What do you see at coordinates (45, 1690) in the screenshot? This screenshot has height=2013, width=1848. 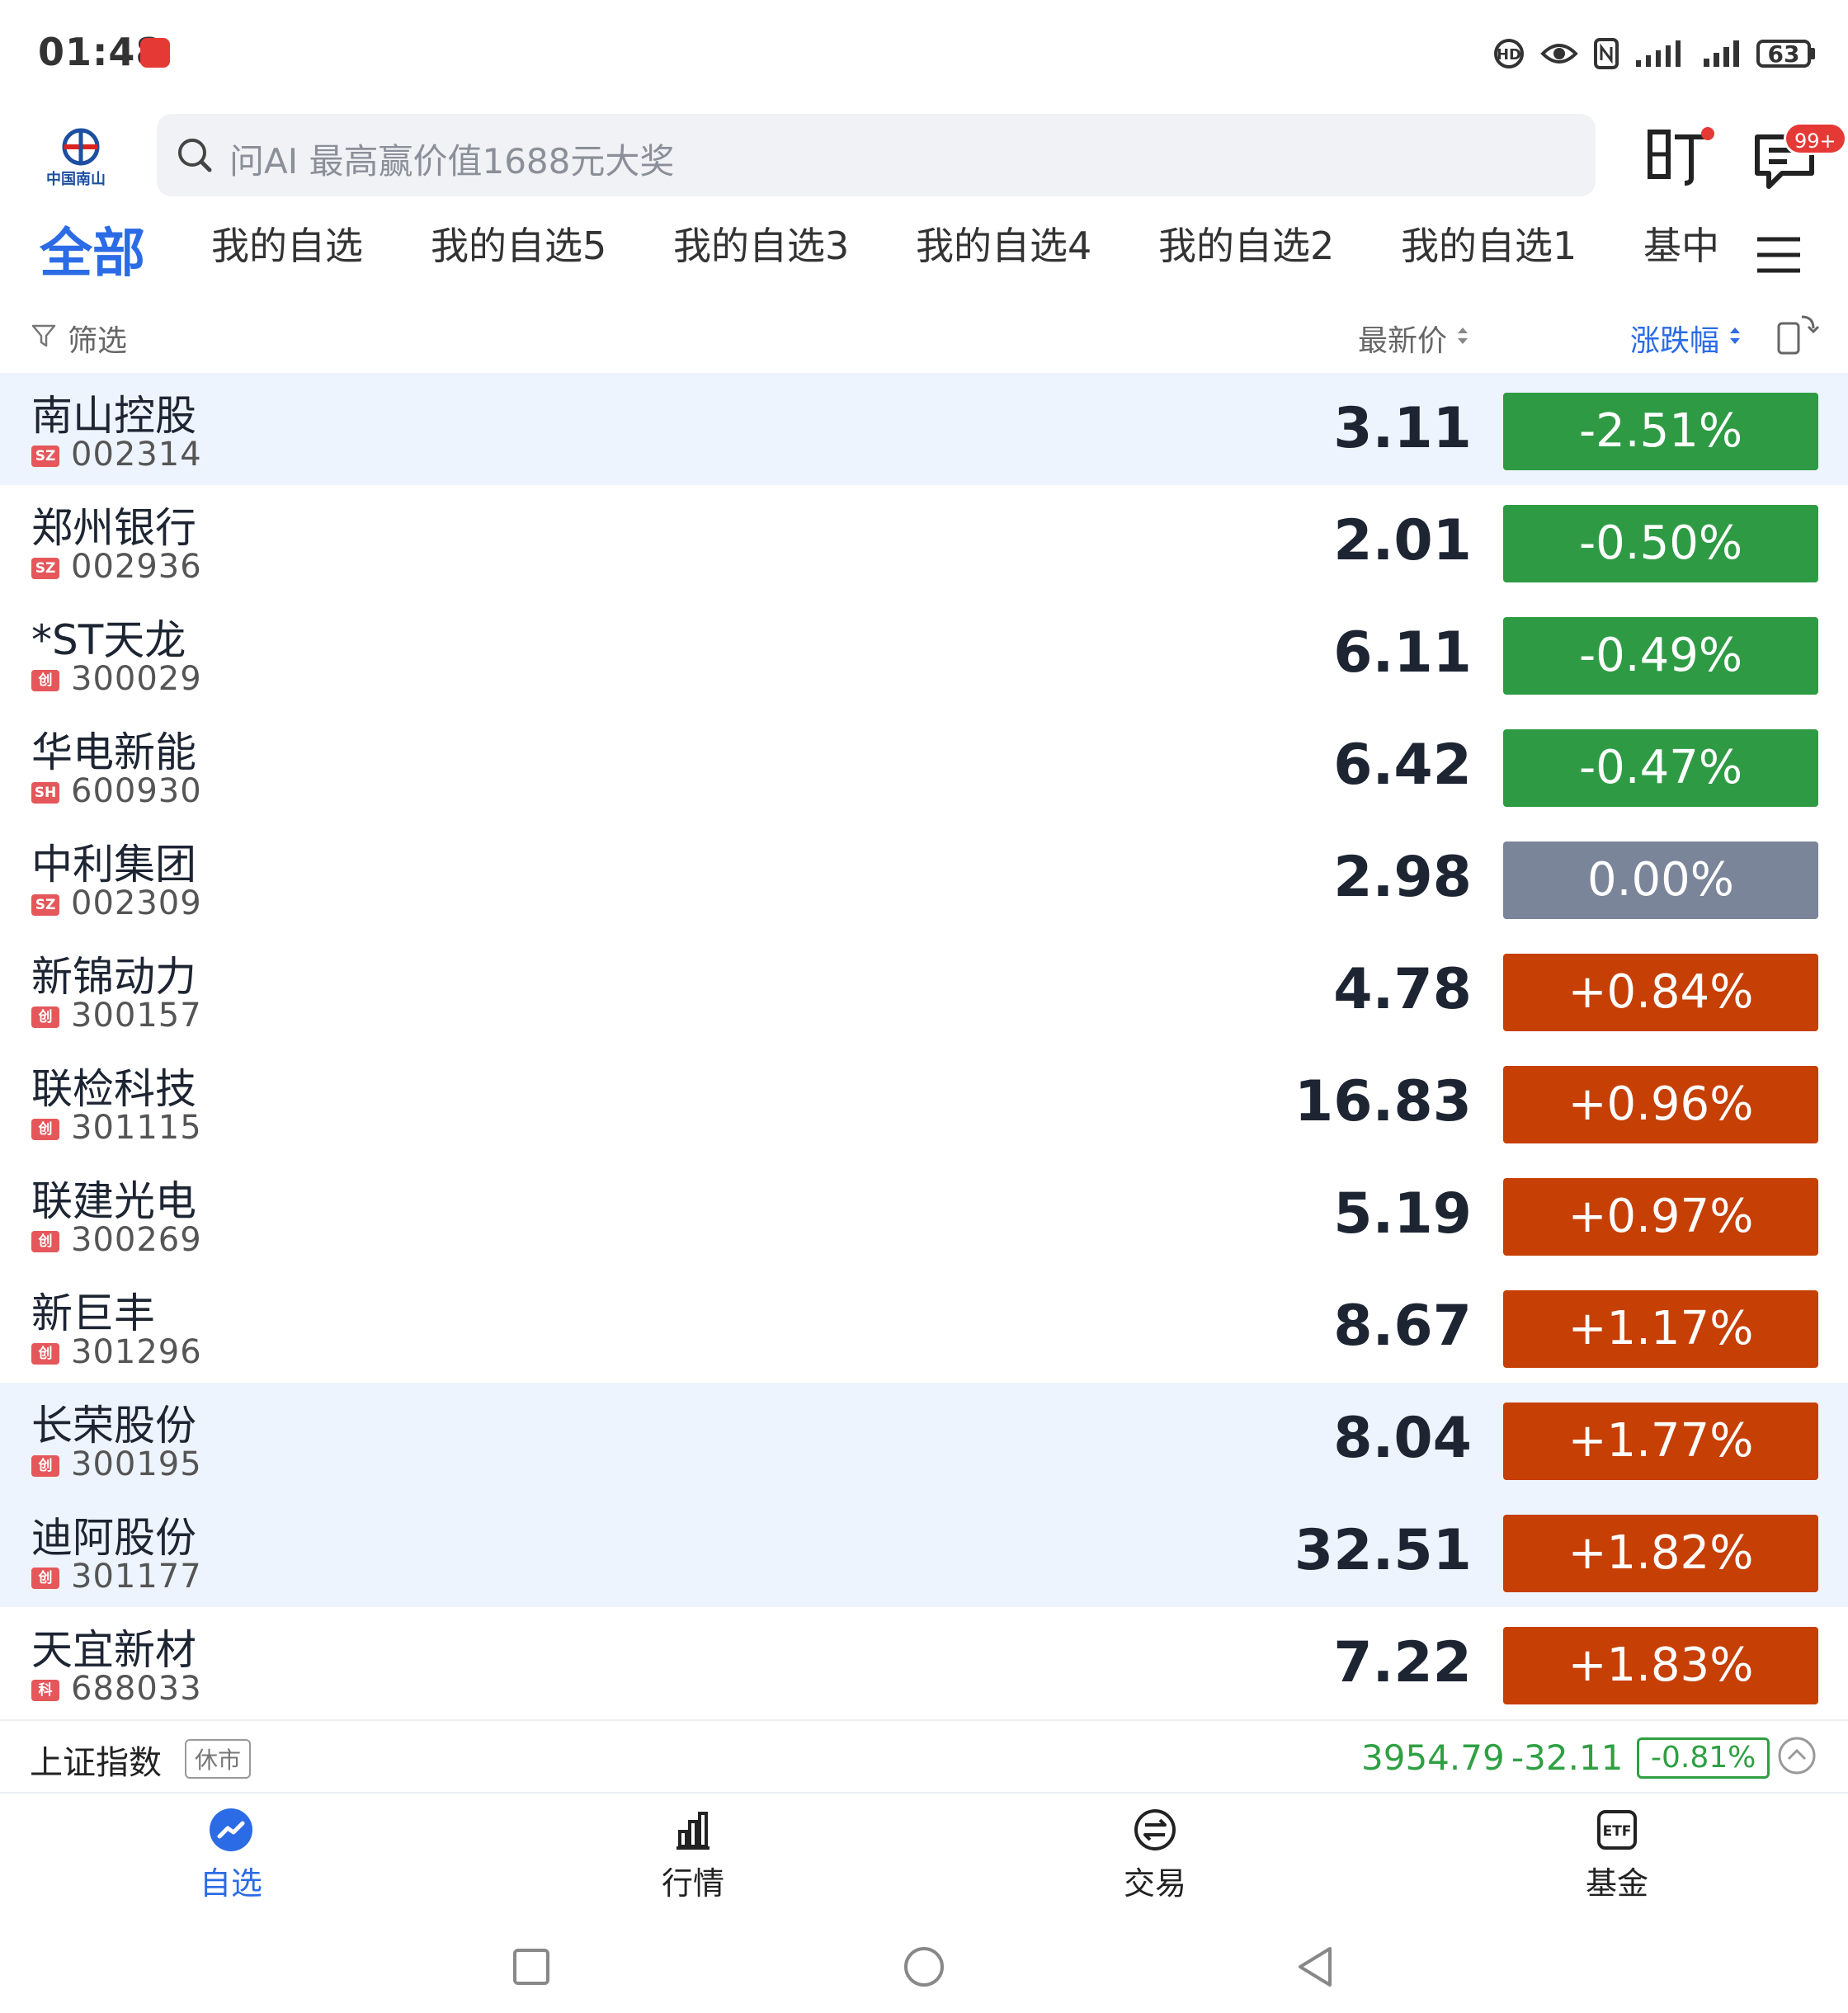 I see `exchange-badge: 科` at bounding box center [45, 1690].